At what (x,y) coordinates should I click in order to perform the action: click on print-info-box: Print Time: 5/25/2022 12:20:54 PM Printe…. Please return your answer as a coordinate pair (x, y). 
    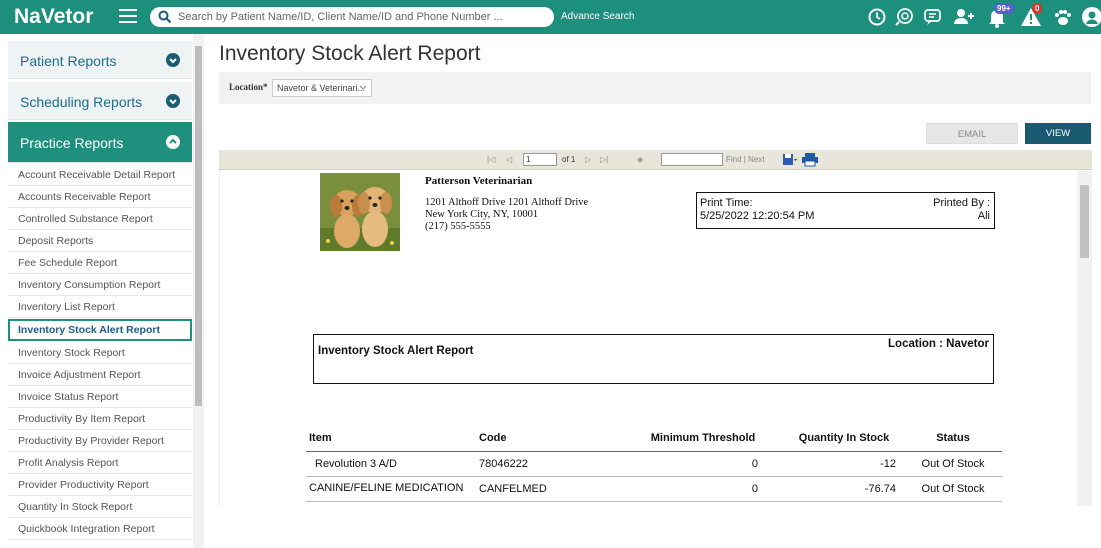
    Looking at the image, I should click on (845, 210).